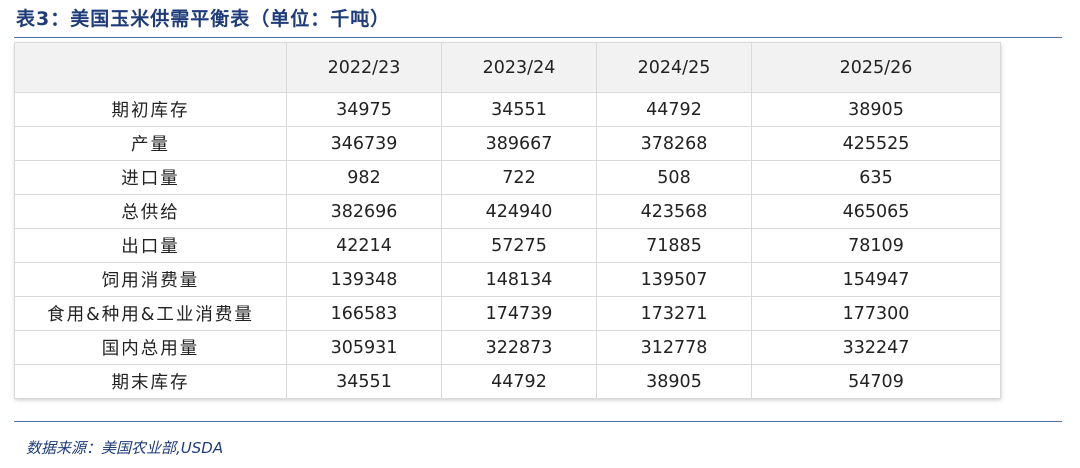 This screenshot has height=468, width=1080. What do you see at coordinates (876, 313) in the screenshot?
I see `table-cell: 177300` at bounding box center [876, 313].